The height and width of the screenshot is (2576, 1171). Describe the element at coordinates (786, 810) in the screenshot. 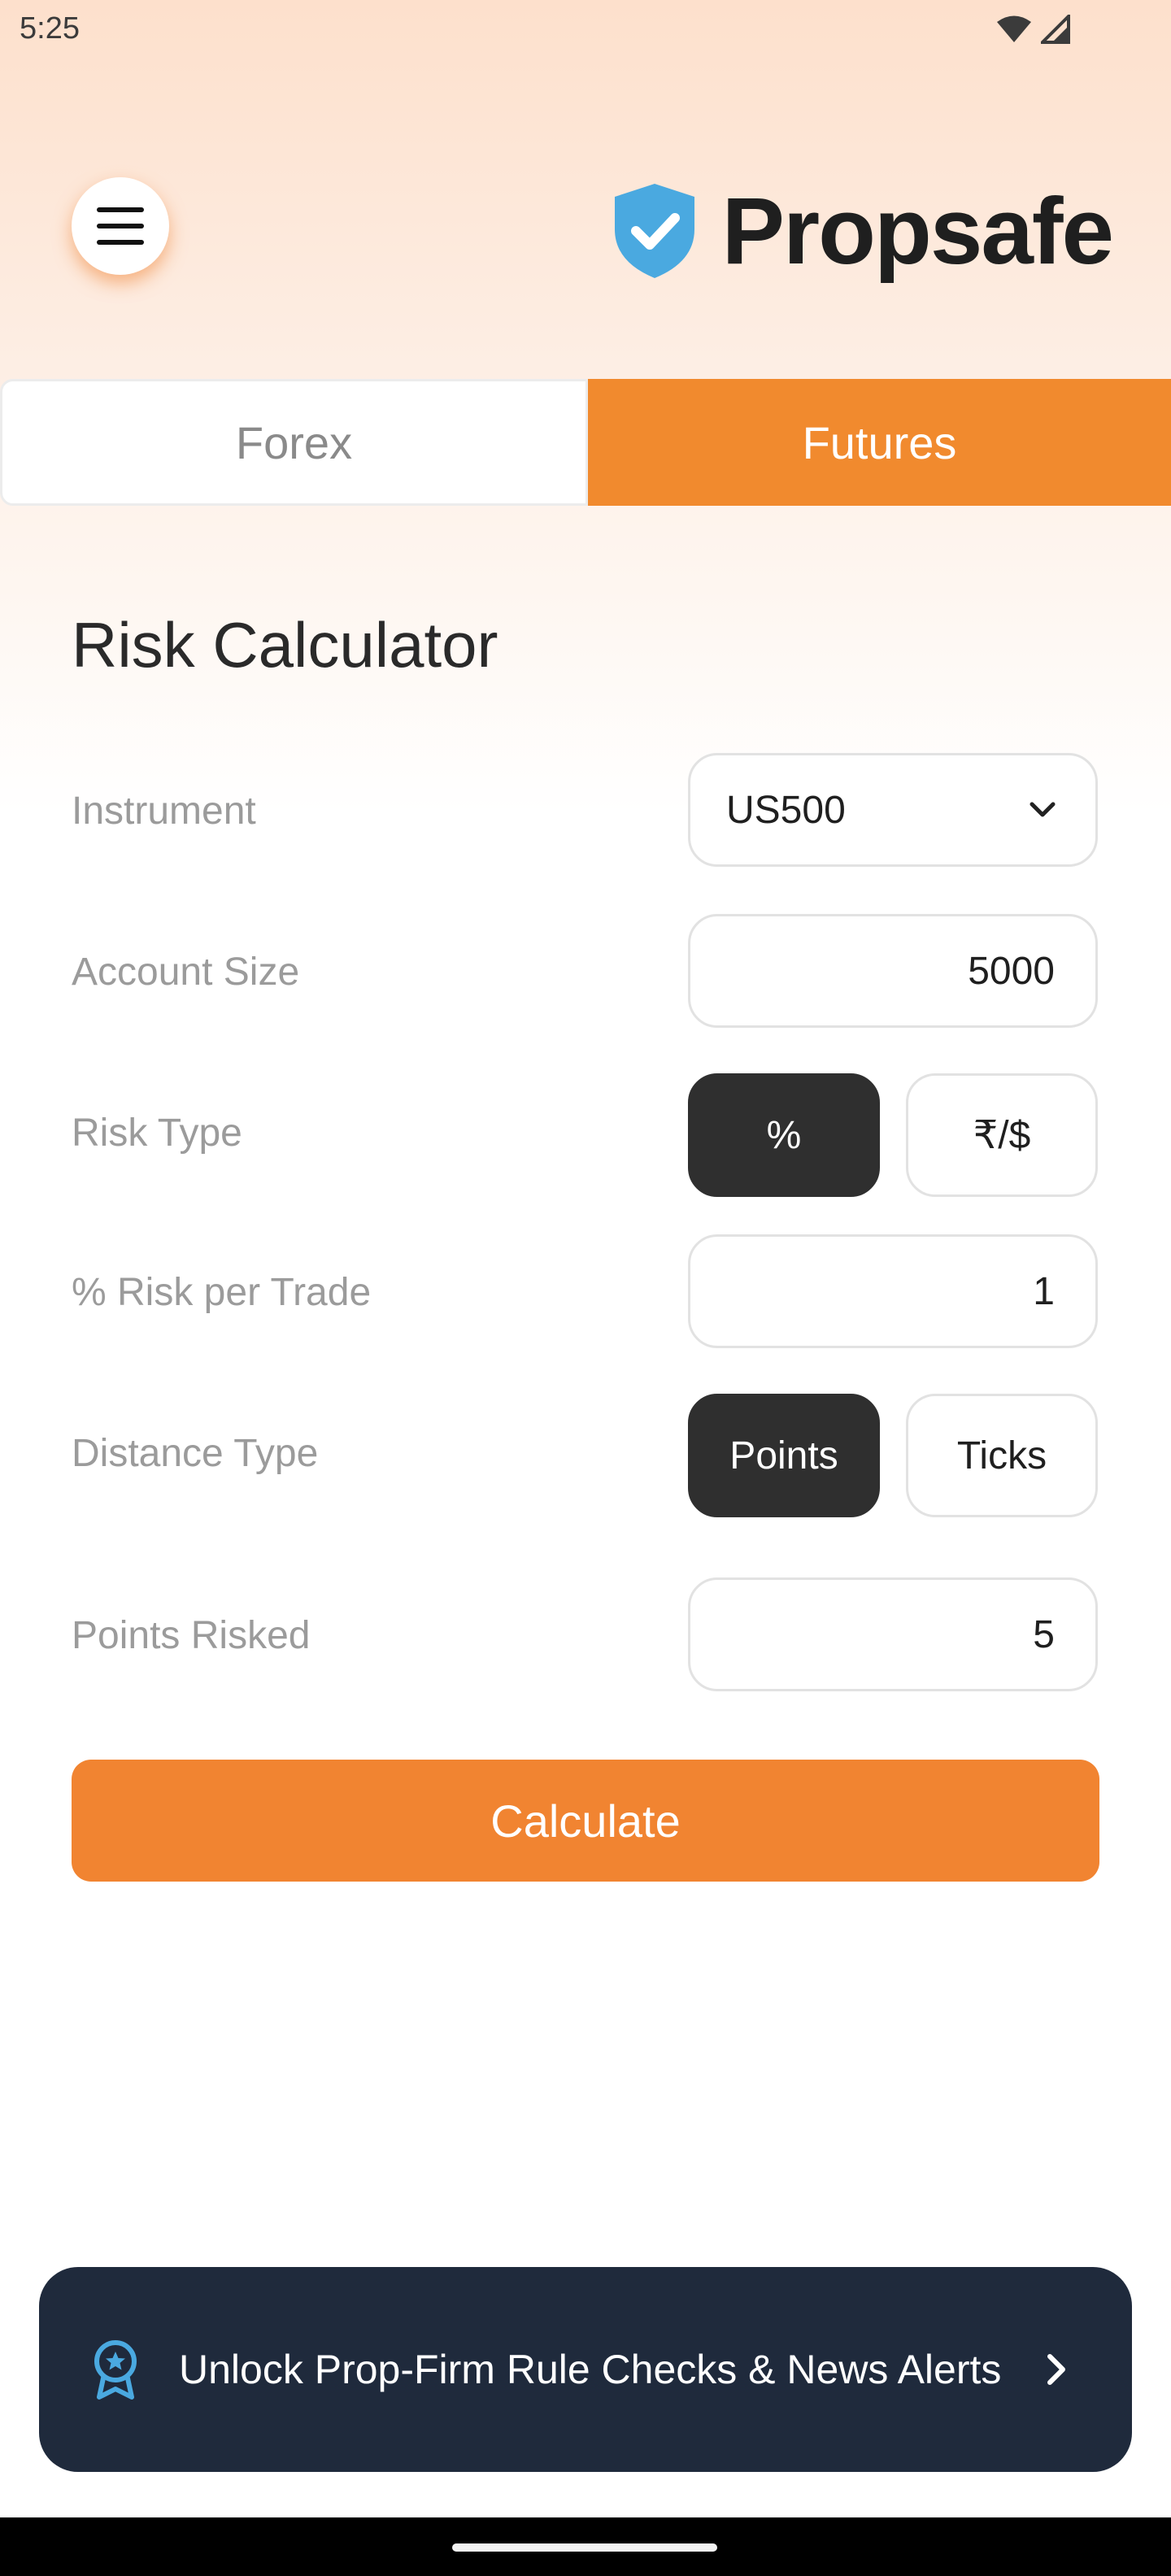

I see `instrument-value: US500` at that location.